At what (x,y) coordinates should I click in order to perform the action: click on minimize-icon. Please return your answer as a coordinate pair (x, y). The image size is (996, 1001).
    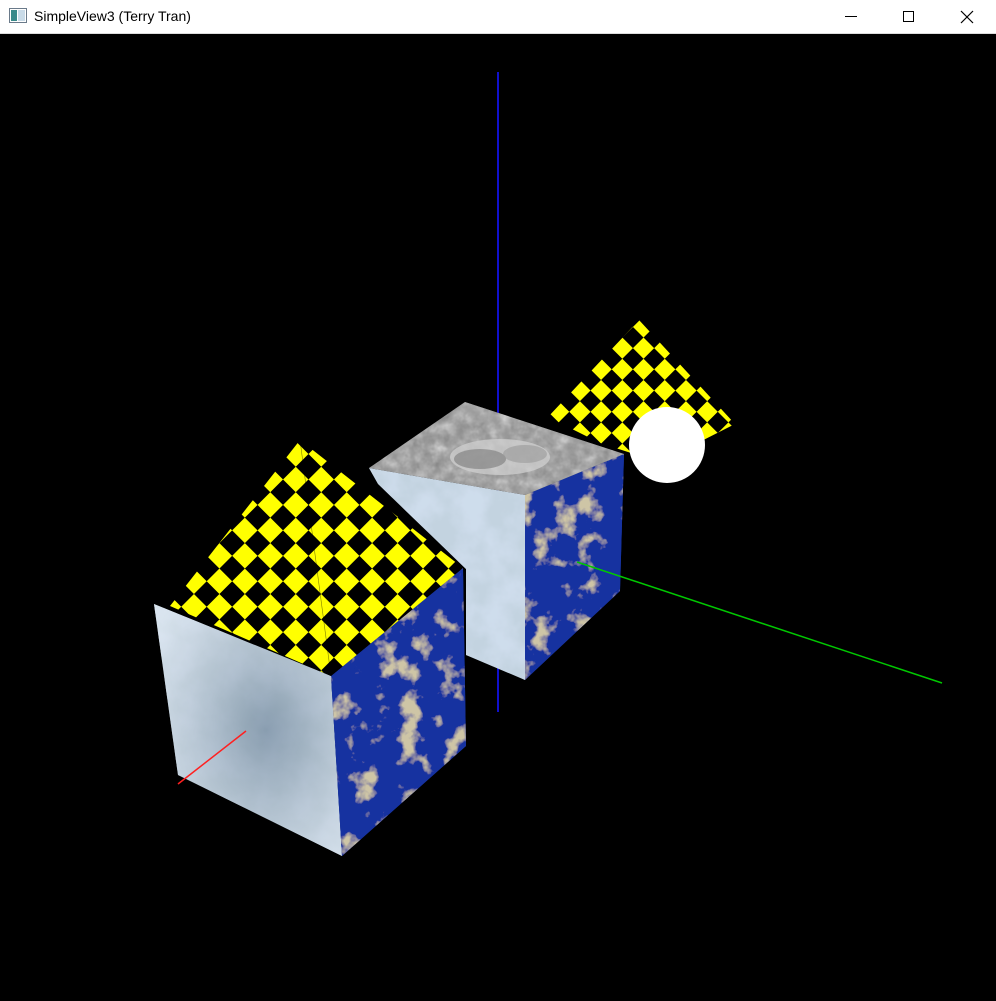
    Looking at the image, I should click on (851, 16).